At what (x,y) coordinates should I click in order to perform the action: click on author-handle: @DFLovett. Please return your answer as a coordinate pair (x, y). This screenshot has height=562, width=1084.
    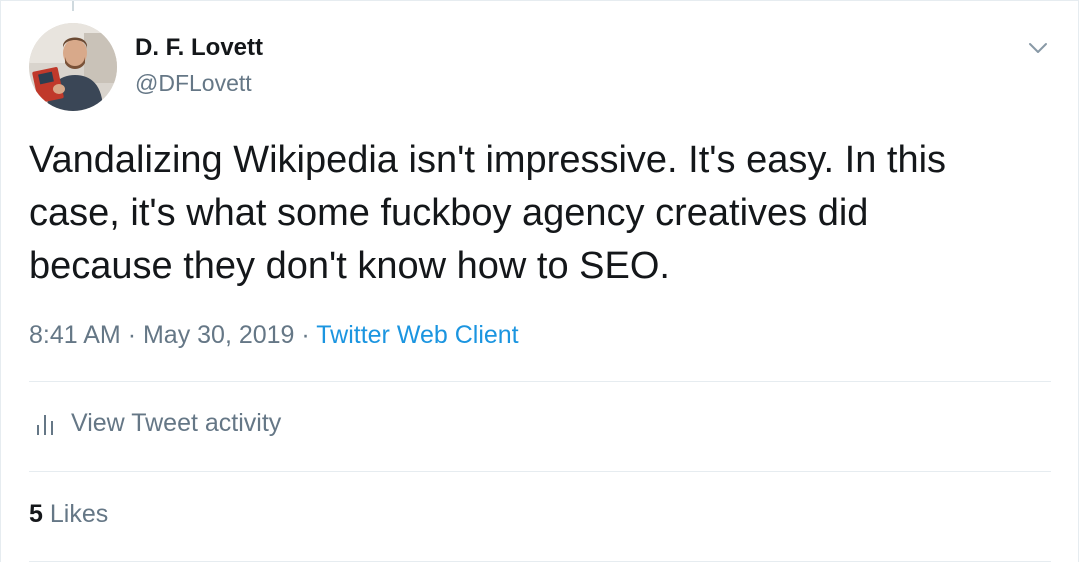
    Looking at the image, I should click on (193, 83).